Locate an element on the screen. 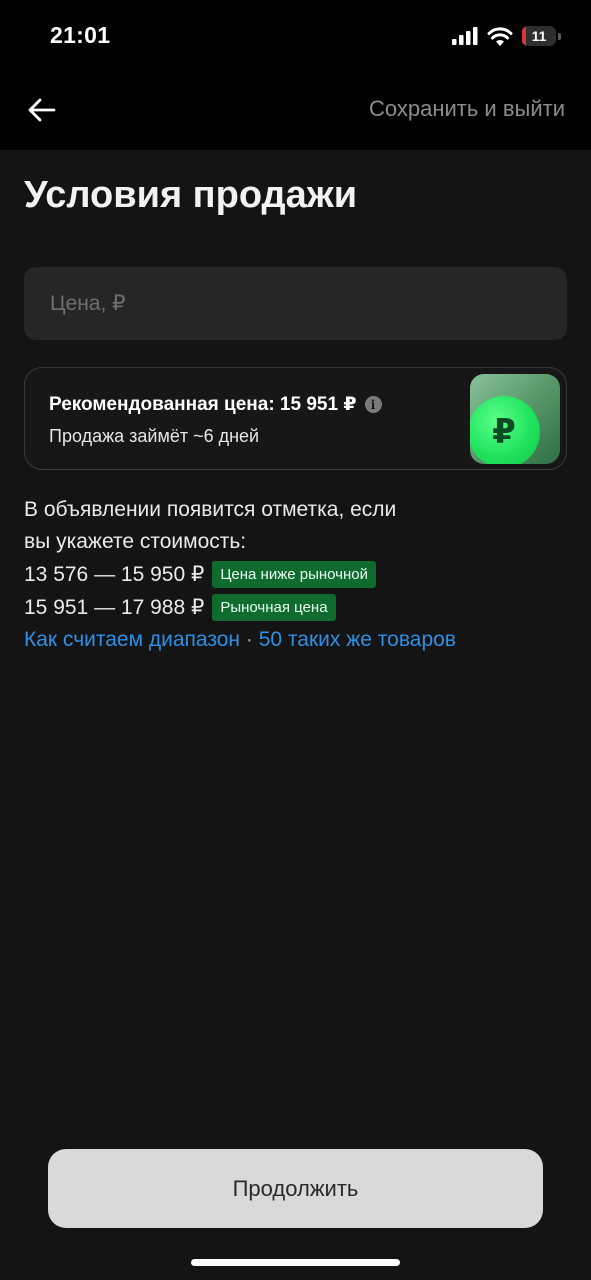 The height and width of the screenshot is (1280, 591). info-icon: i is located at coordinates (373, 404).